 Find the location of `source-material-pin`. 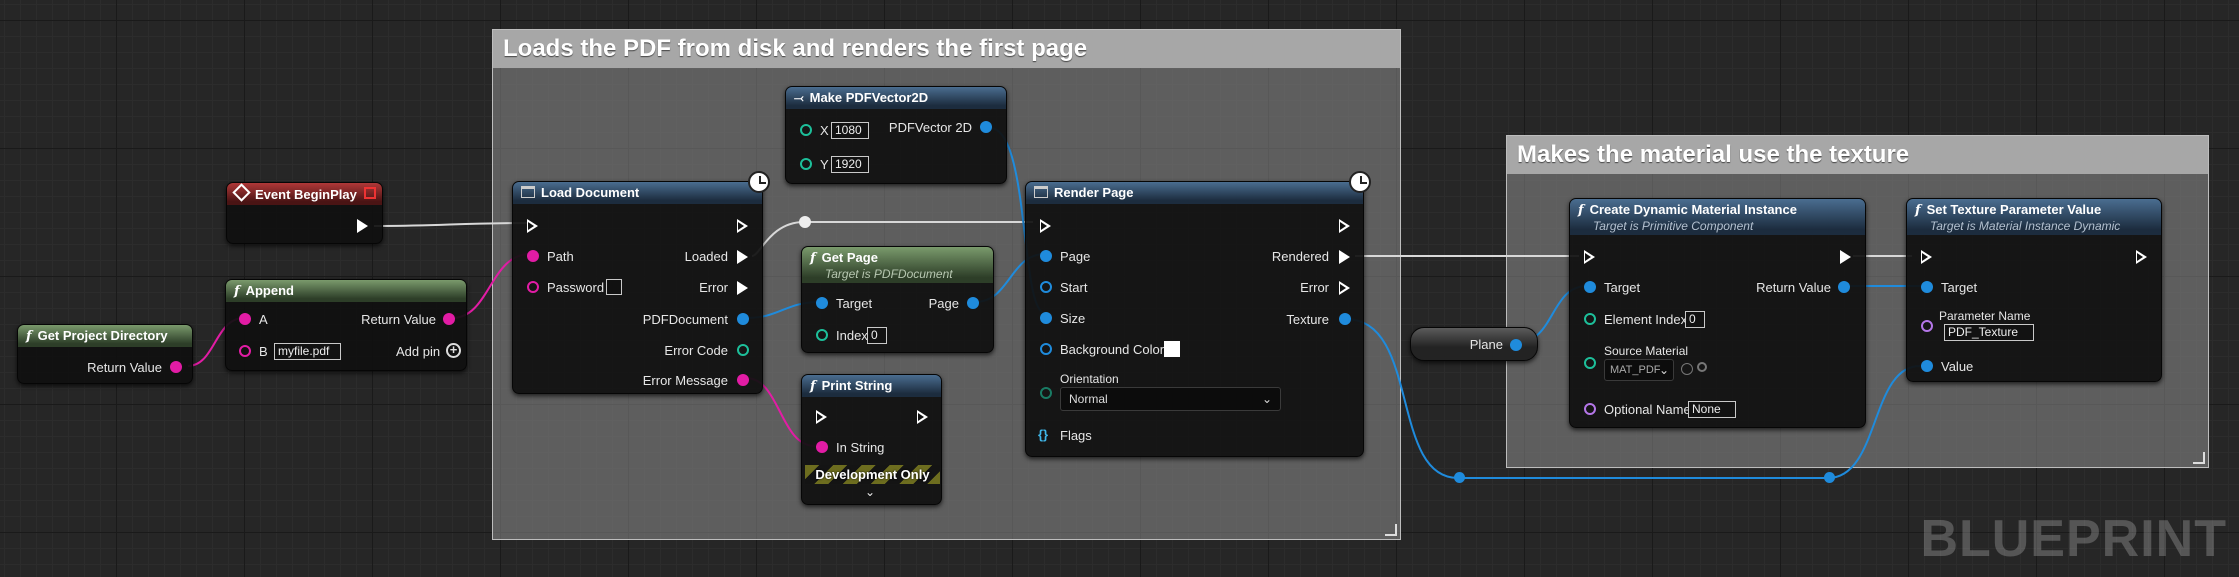

source-material-pin is located at coordinates (1590, 363).